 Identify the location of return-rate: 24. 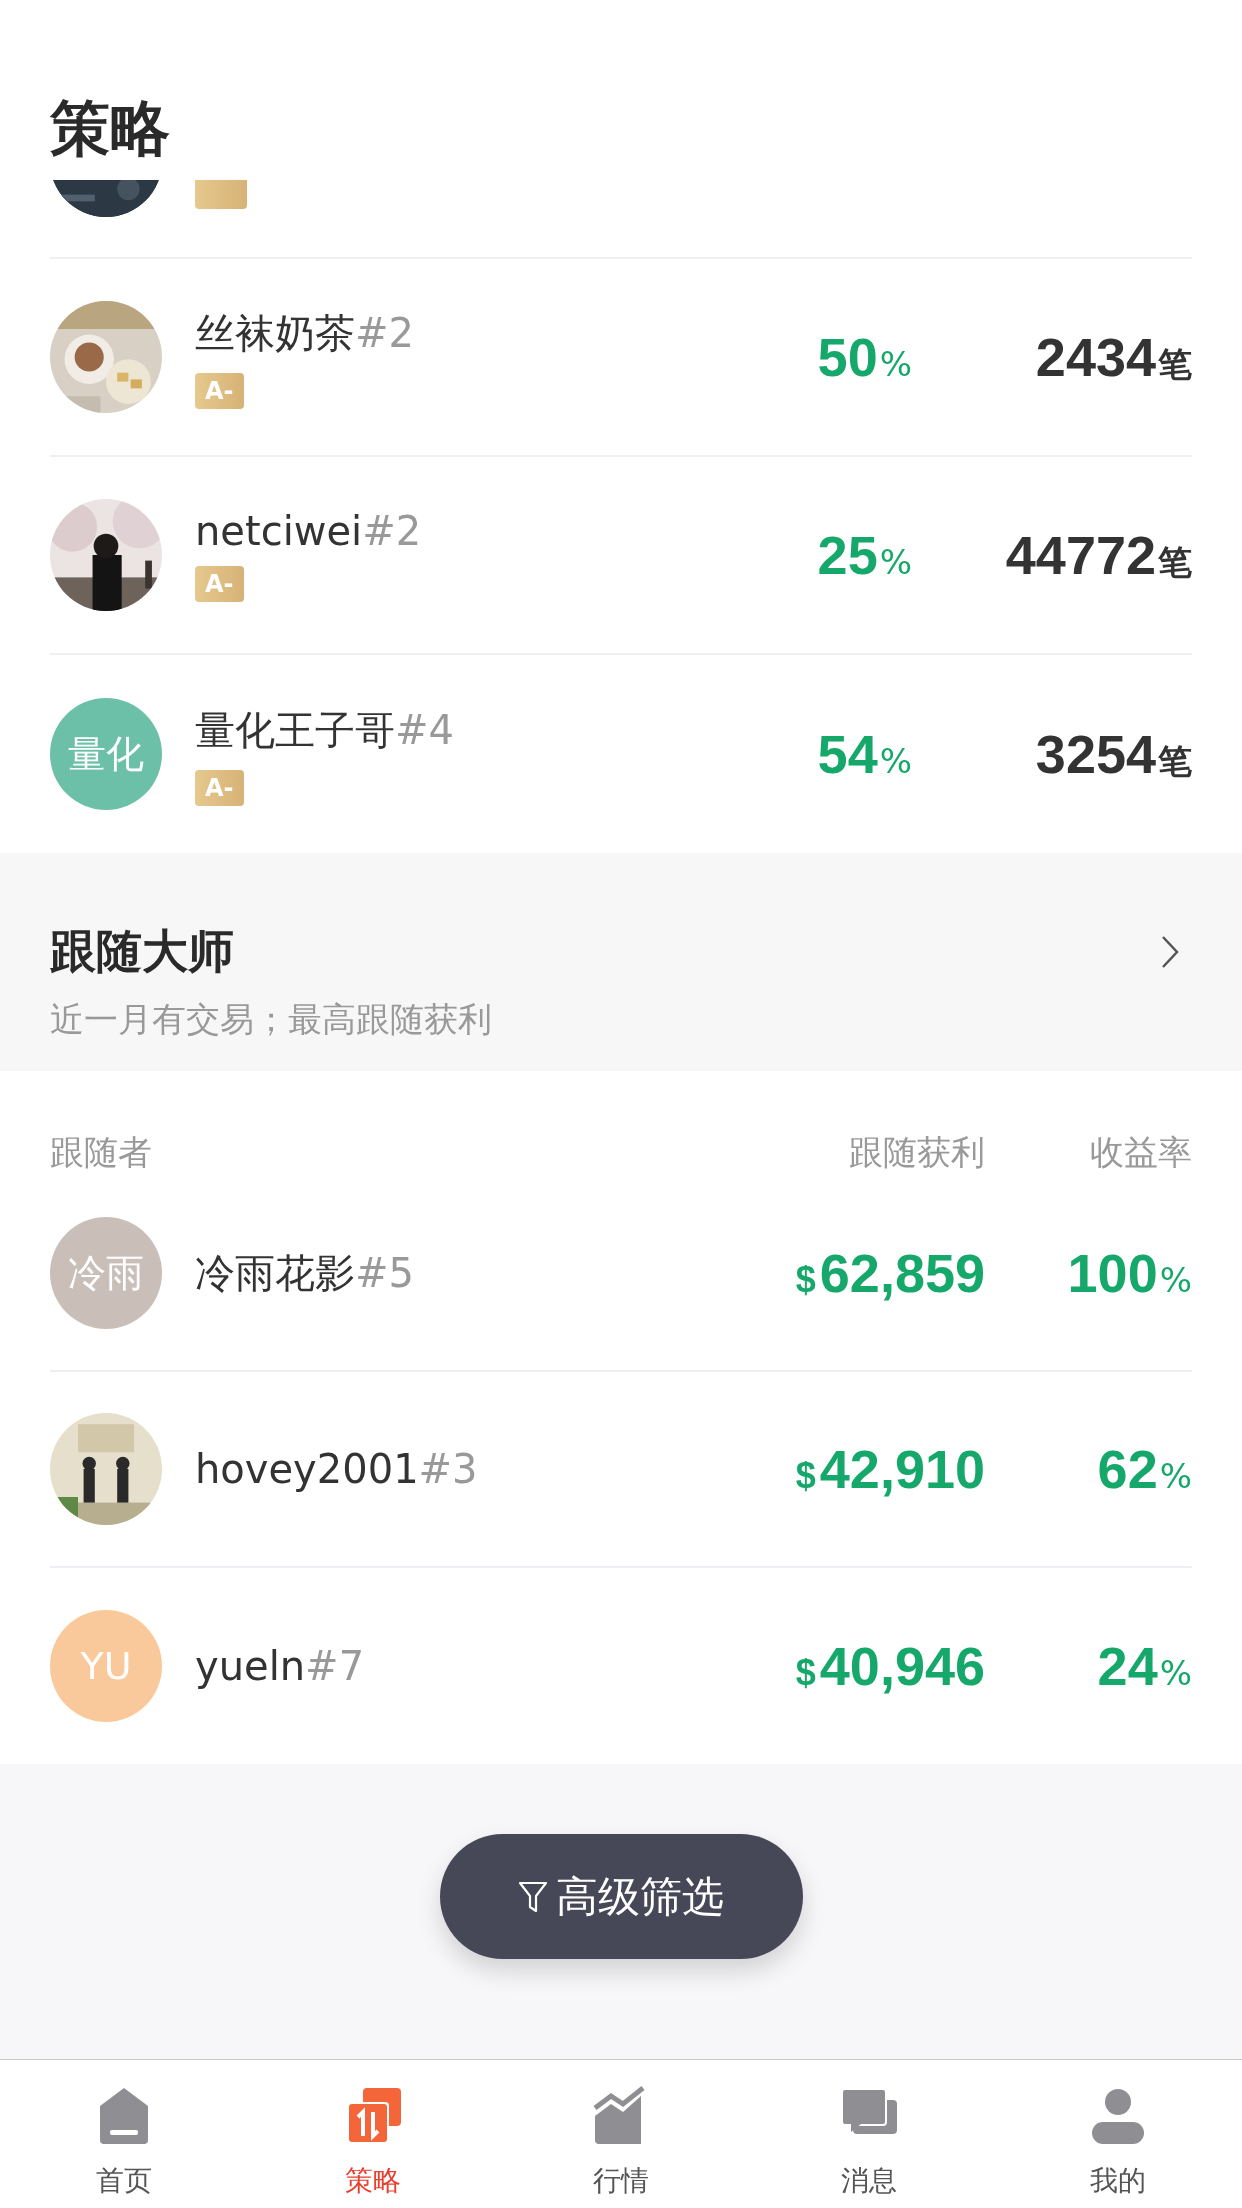
(1127, 1666).